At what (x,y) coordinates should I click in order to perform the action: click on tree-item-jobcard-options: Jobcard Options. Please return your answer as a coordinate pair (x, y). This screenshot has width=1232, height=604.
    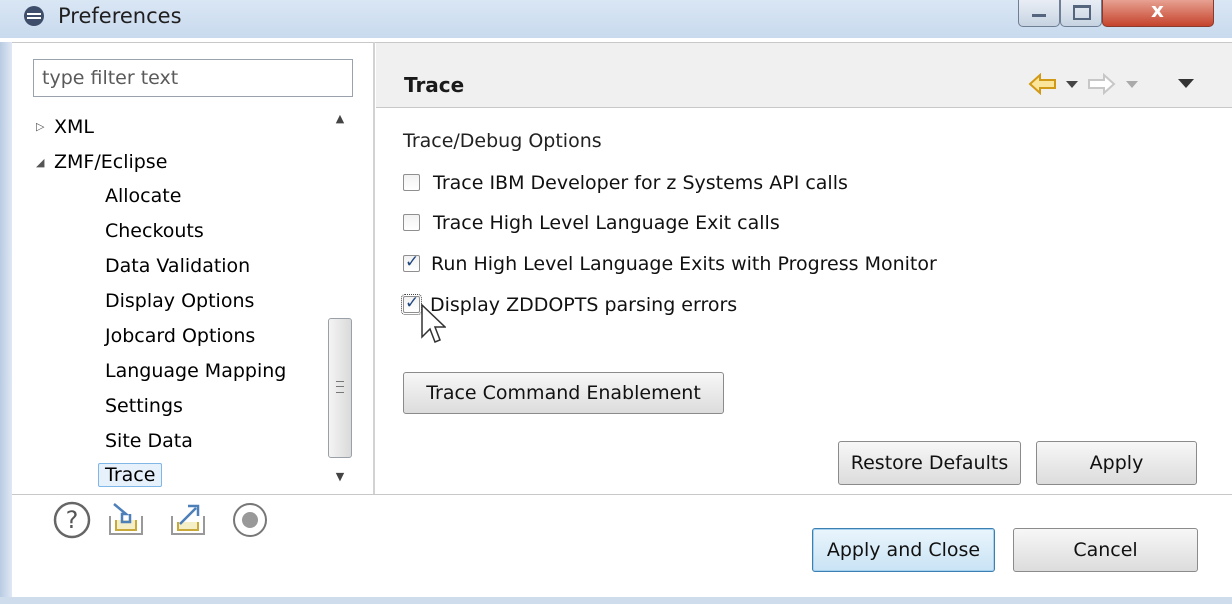
    Looking at the image, I should click on (180, 336).